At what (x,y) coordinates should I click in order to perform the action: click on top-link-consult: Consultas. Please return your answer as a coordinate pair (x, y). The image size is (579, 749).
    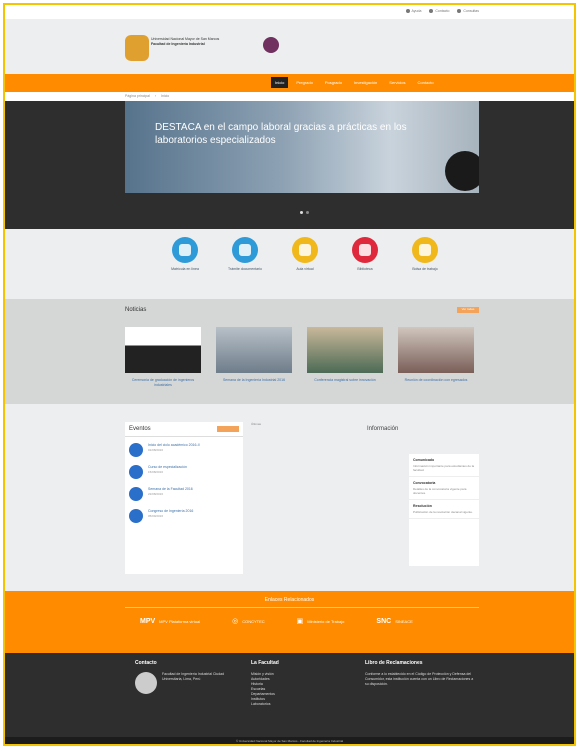
    Looking at the image, I should click on (468, 11).